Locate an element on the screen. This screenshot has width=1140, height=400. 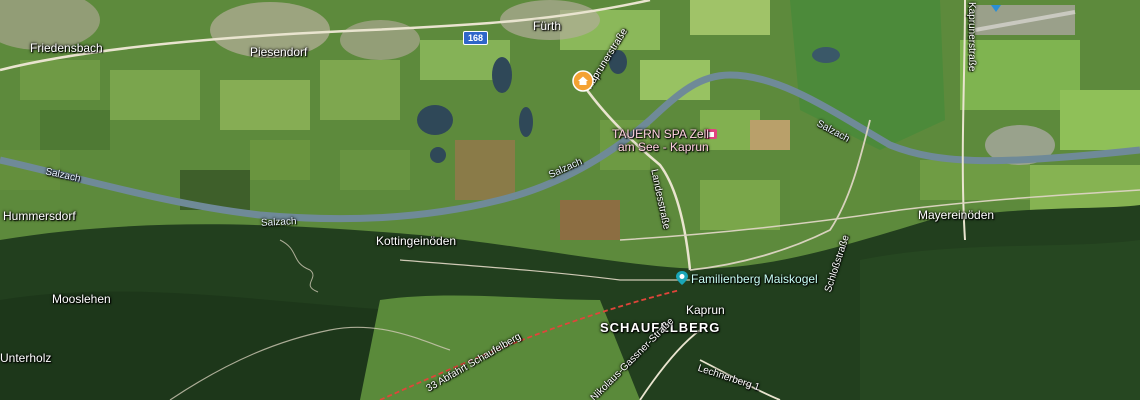
label-kaprun: Kaprun is located at coordinates (705, 310).